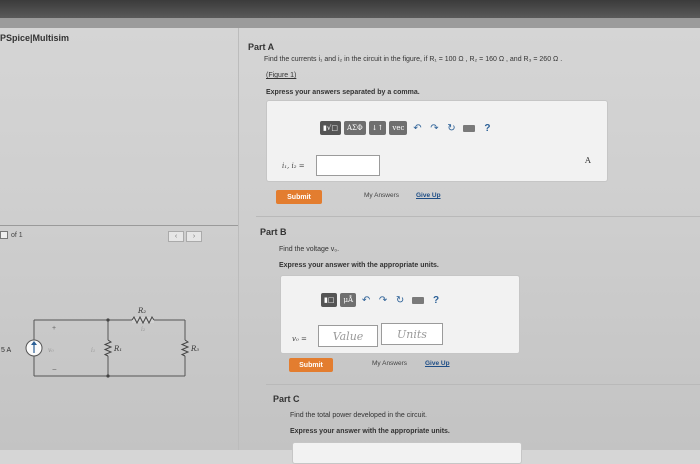 The image size is (700, 464). I want to click on part-a-give-up-link: Give Up, so click(428, 195).